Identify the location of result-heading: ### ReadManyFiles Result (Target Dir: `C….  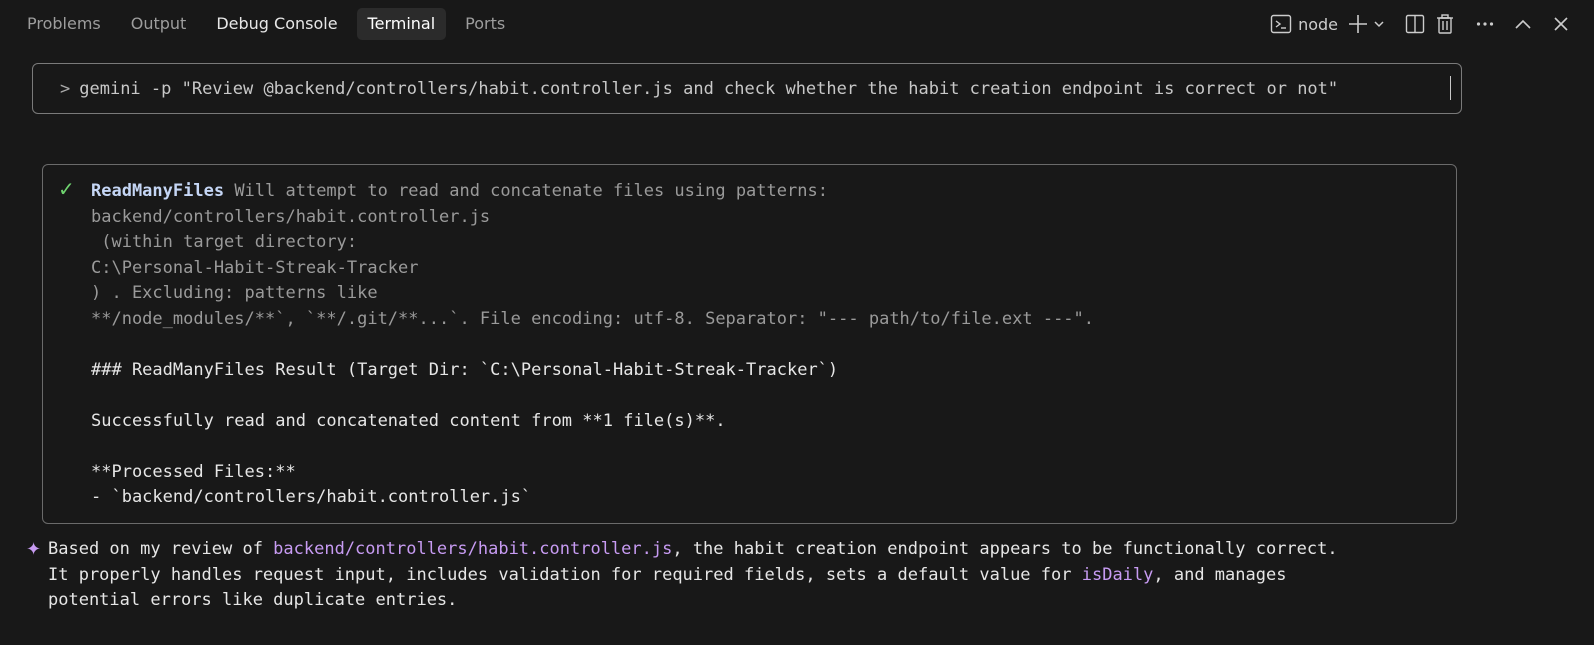
(465, 369).